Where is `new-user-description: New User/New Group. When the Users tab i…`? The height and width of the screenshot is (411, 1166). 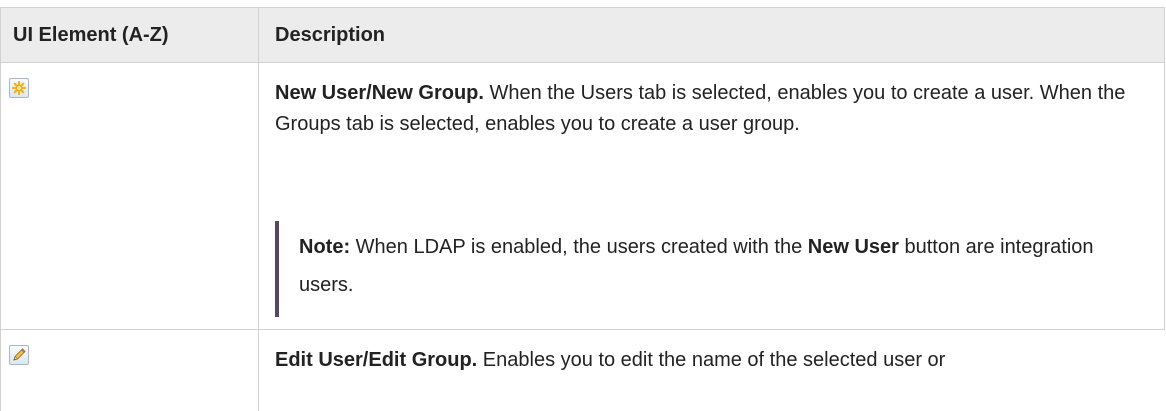
new-user-description: New User/New Group. When the Users tab i… is located at coordinates (710, 109).